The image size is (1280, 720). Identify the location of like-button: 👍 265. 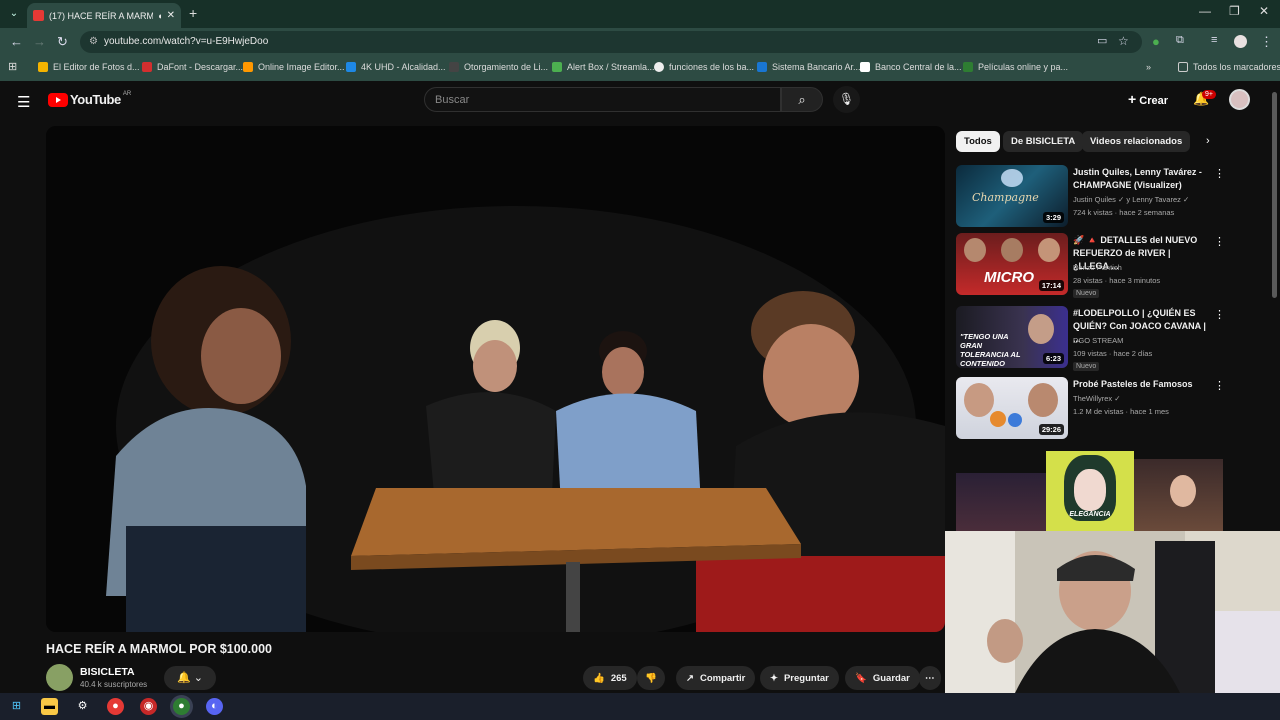
(610, 678).